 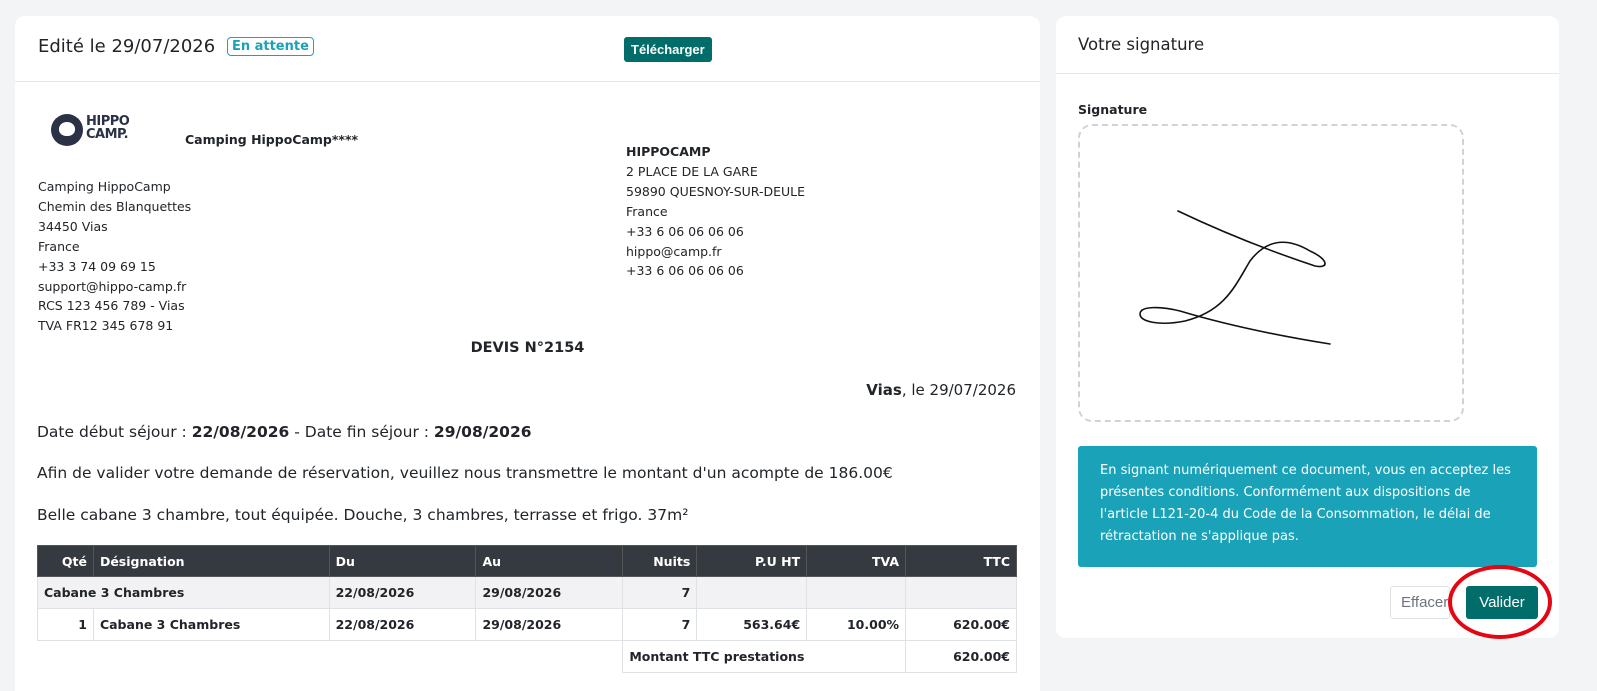 What do you see at coordinates (961, 561) in the screenshot?
I see `col-total: TTC` at bounding box center [961, 561].